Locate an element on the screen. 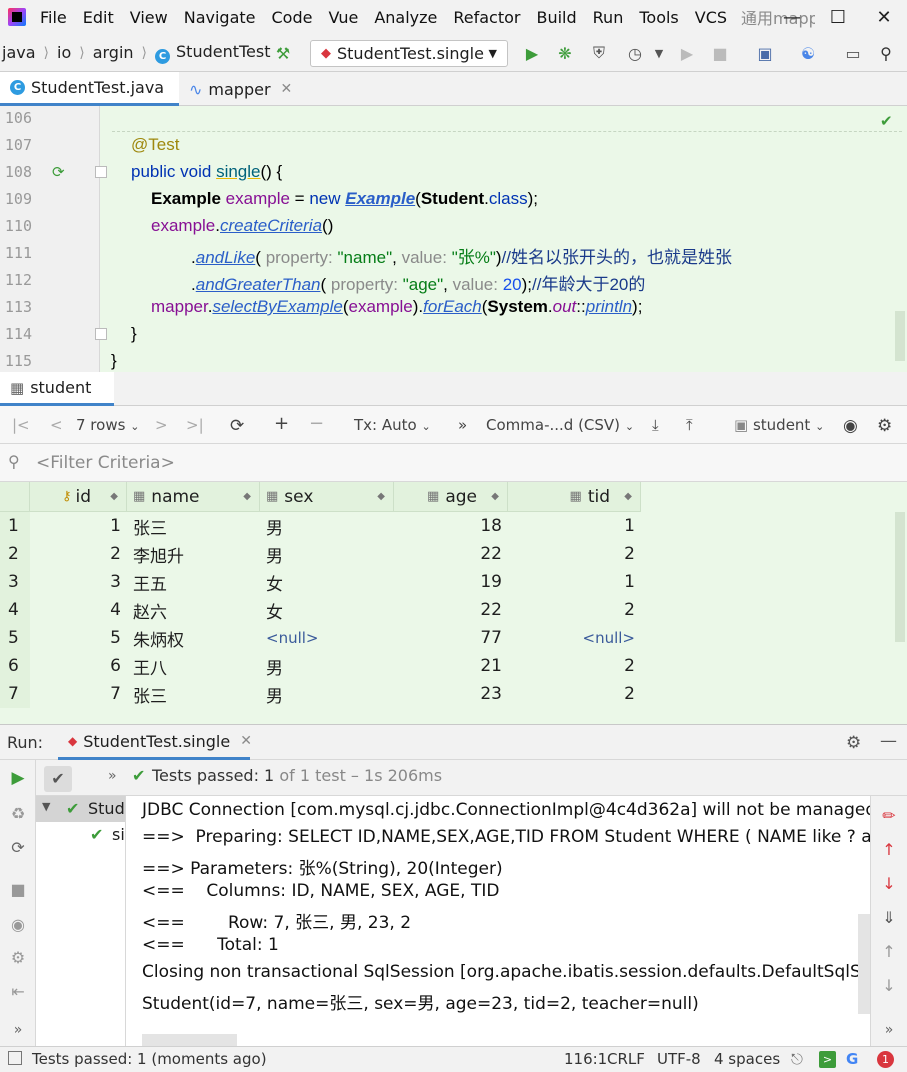 This screenshot has height=1072, width=907. caret-position: 116:1 is located at coordinates (585, 1059).